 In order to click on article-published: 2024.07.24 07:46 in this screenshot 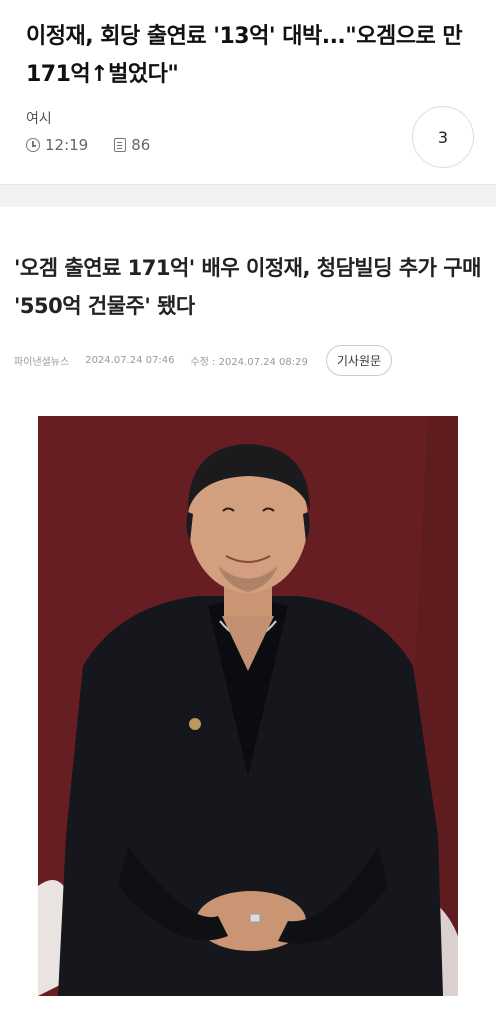, I will do `click(130, 360)`.